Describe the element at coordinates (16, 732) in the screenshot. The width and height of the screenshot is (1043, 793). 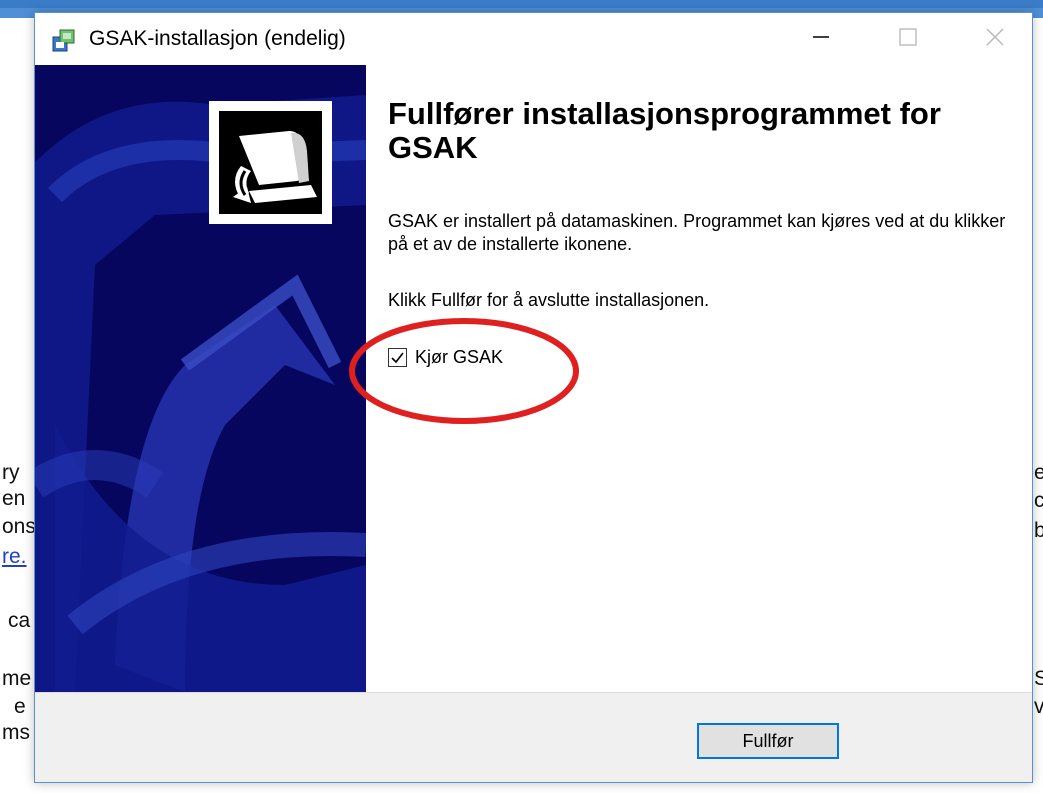
I see `background-text-fragment: ms` at that location.